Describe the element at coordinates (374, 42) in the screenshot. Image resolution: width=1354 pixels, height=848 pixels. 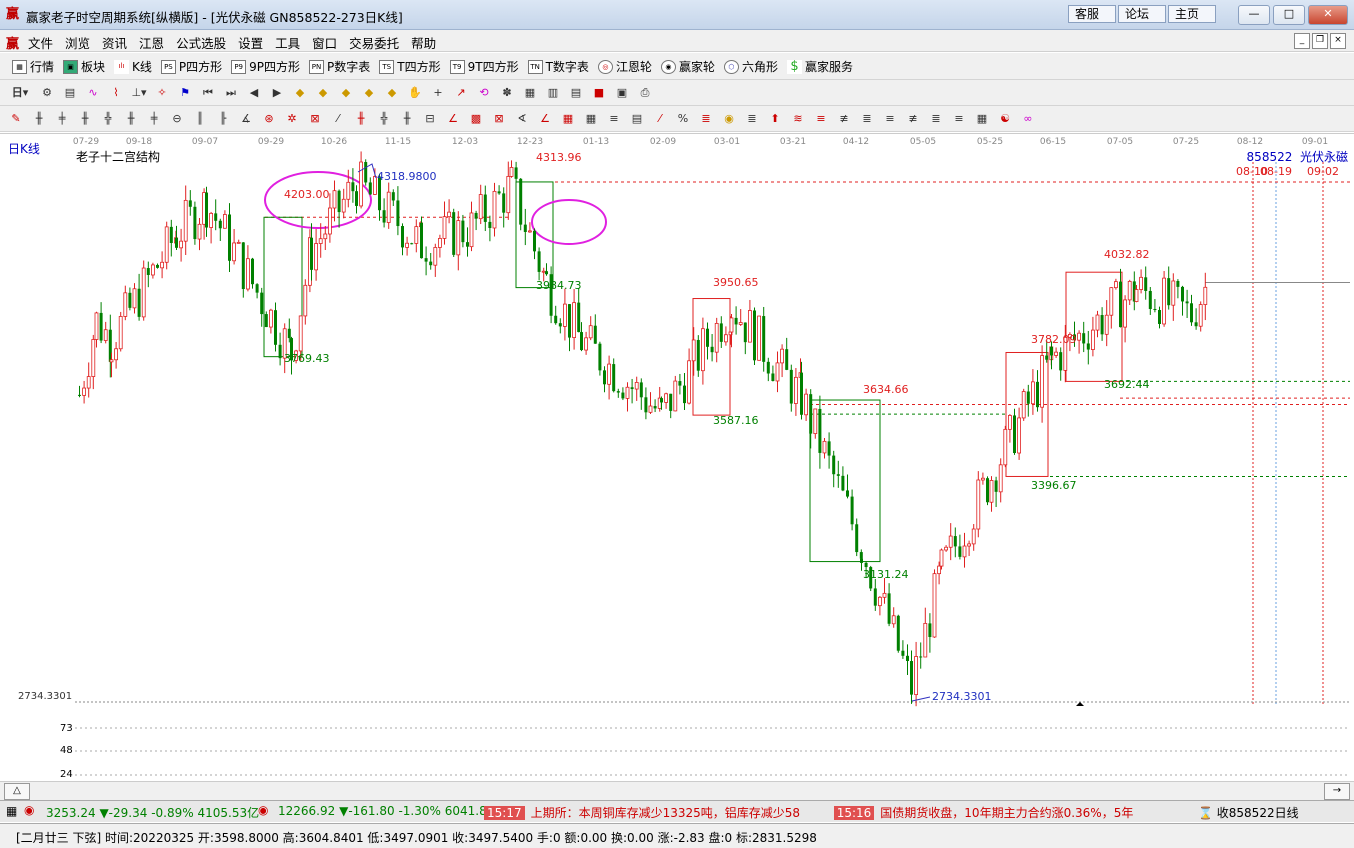
I see `menu-trade: 交易委托` at that location.